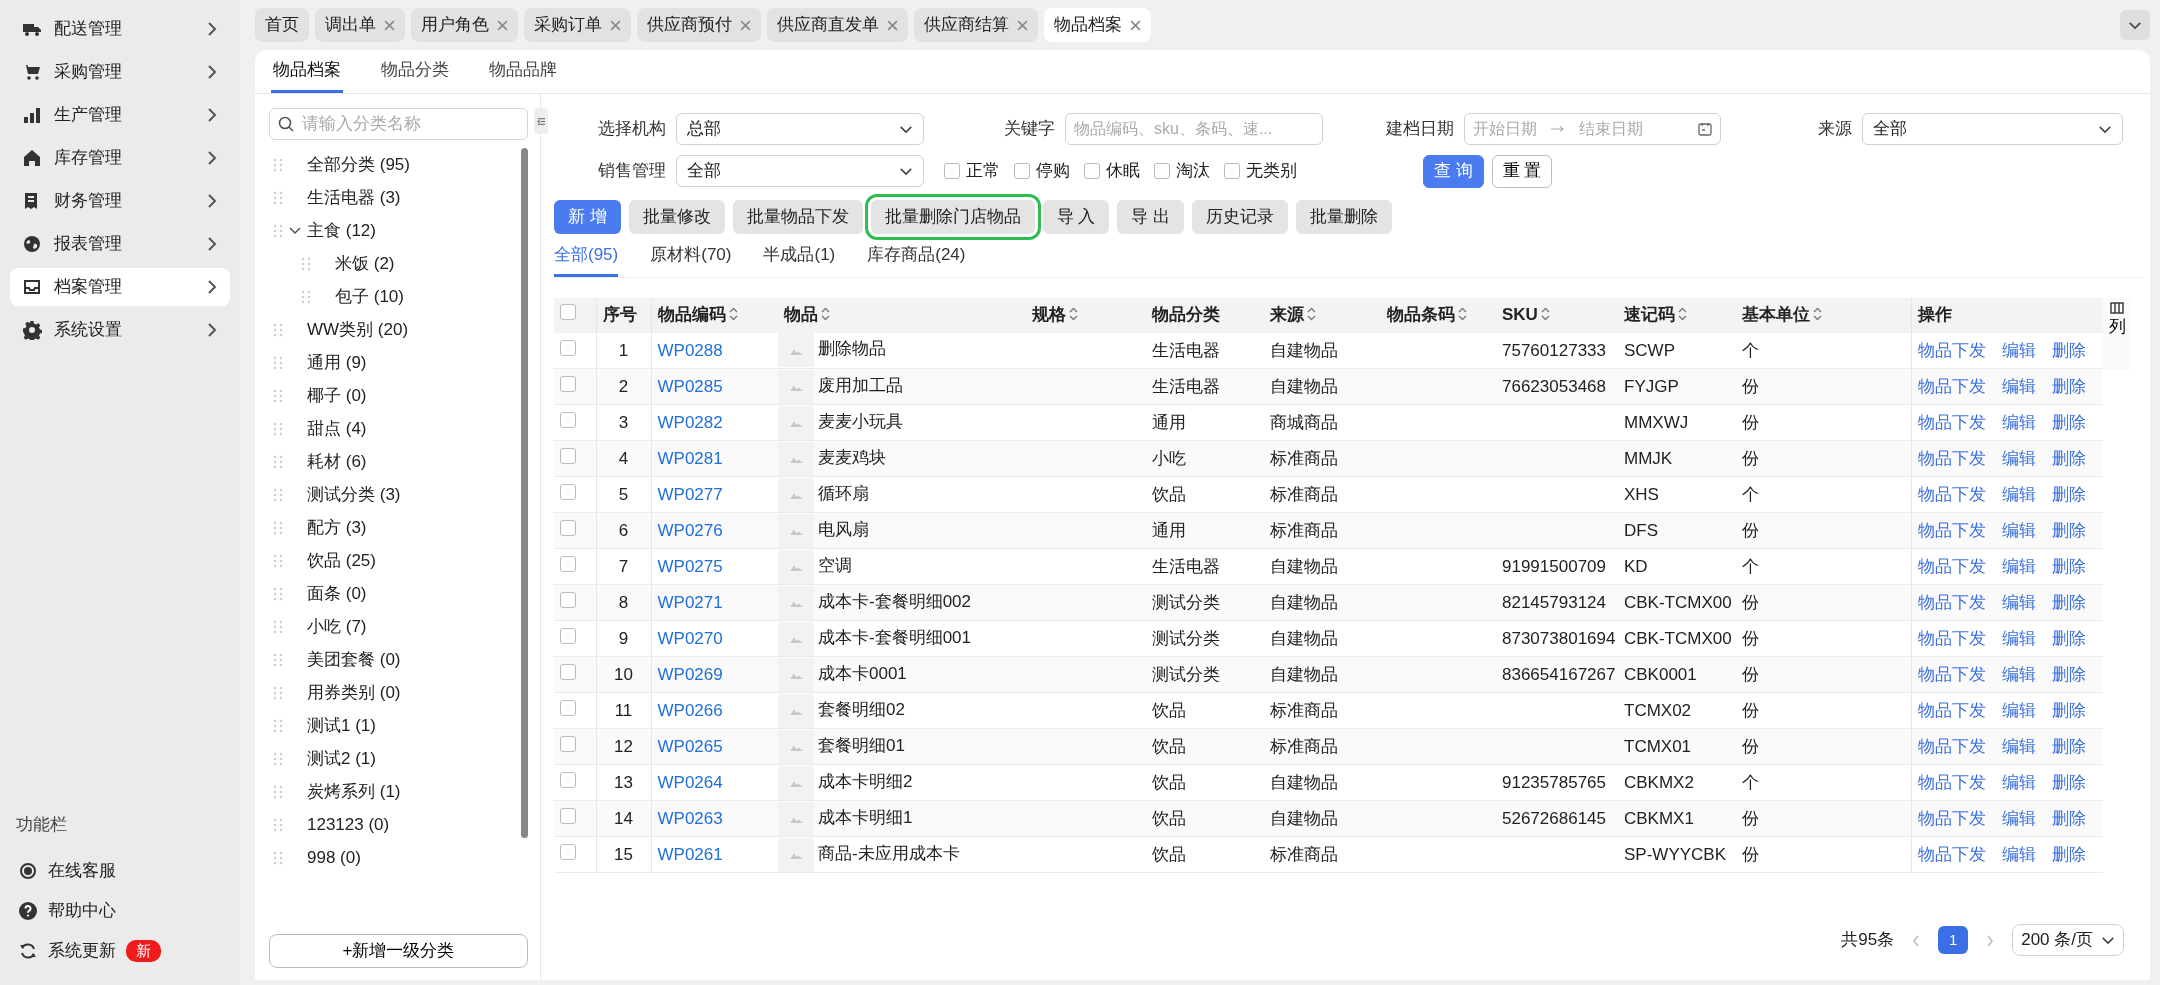 The image size is (2160, 985). What do you see at coordinates (464, 25) in the screenshot?
I see `page-tab: 用户角色` at bounding box center [464, 25].